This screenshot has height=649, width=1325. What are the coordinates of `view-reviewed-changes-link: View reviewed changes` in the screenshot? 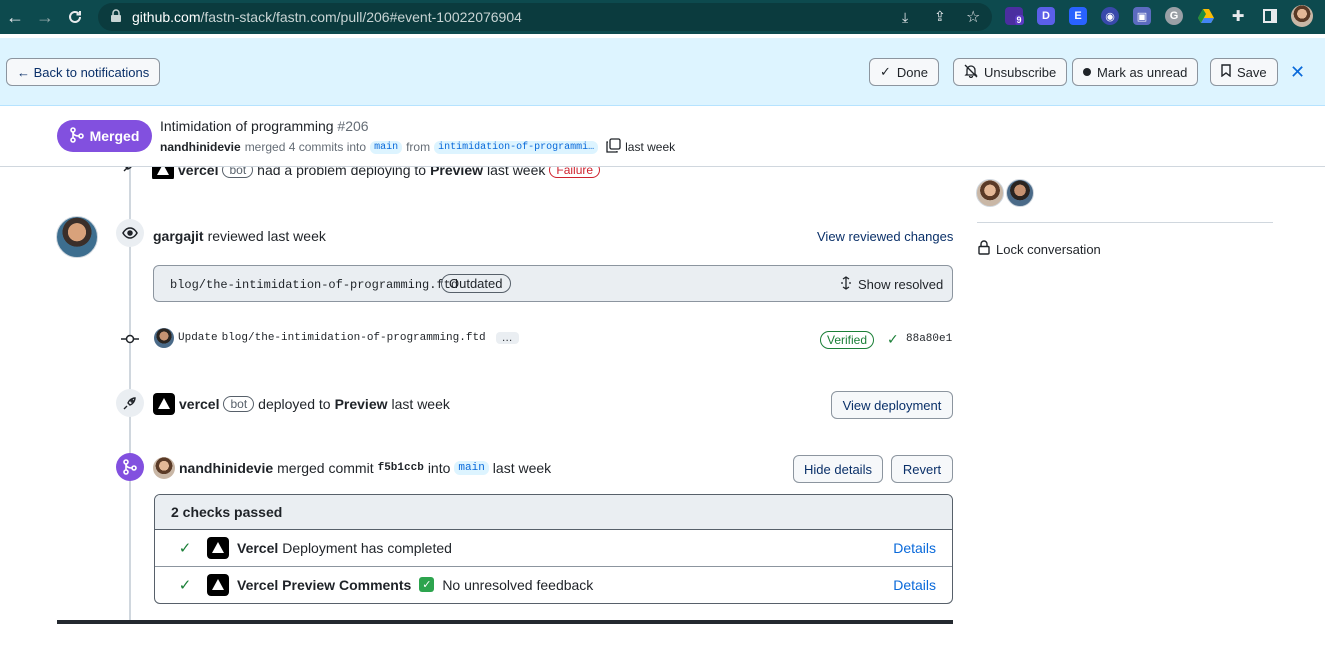 It's located at (885, 236).